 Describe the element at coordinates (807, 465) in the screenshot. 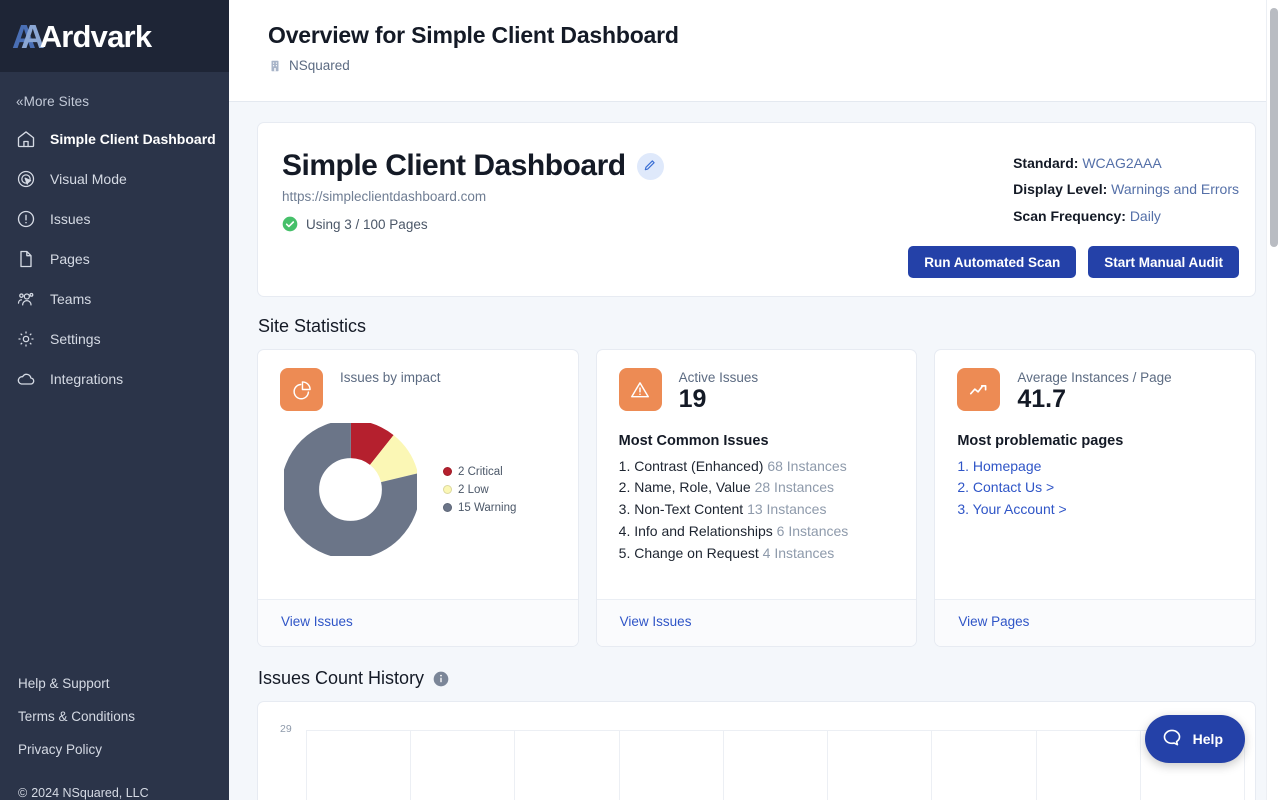

I see `issue-count: 68 Instances` at that location.